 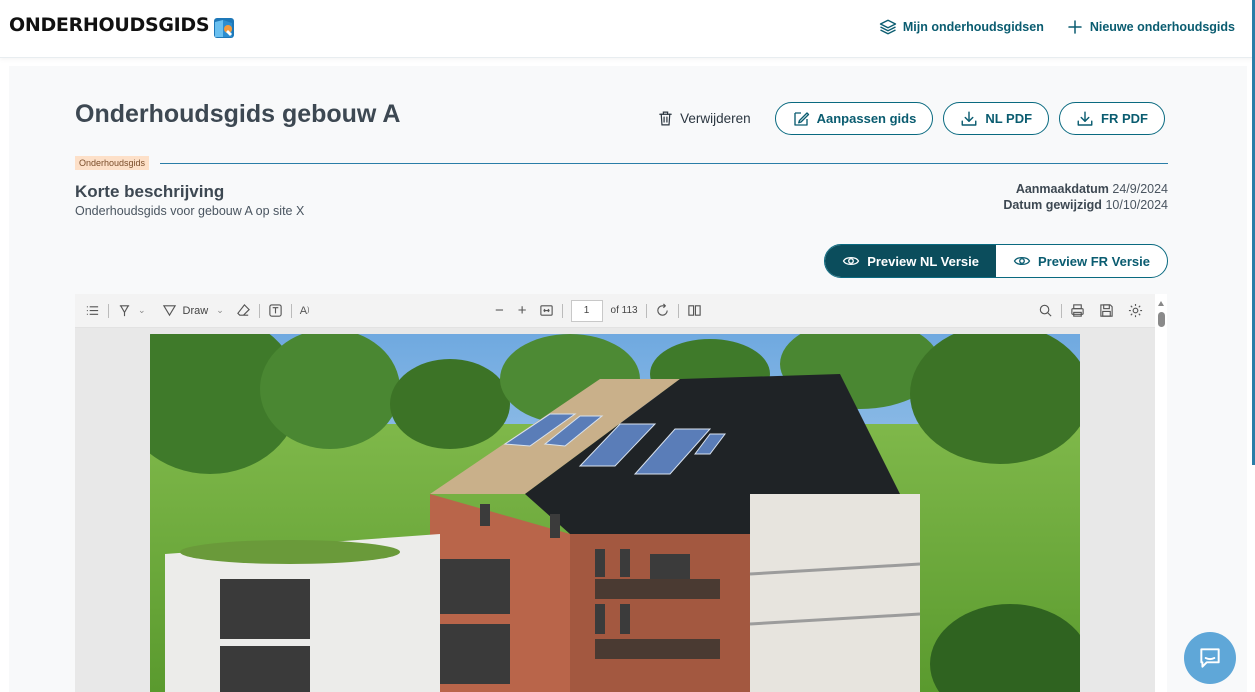 I want to click on search-icon, so click(x=1045, y=310).